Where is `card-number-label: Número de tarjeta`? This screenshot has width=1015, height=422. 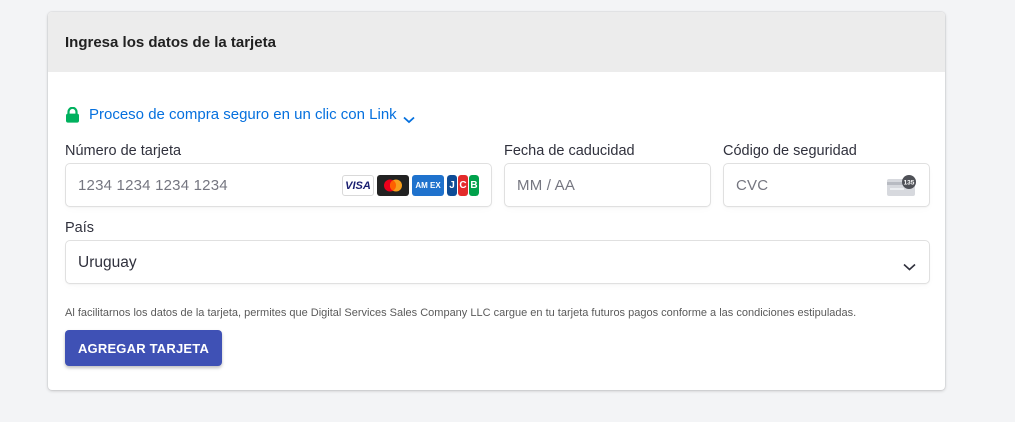 card-number-label: Número de tarjeta is located at coordinates (123, 151).